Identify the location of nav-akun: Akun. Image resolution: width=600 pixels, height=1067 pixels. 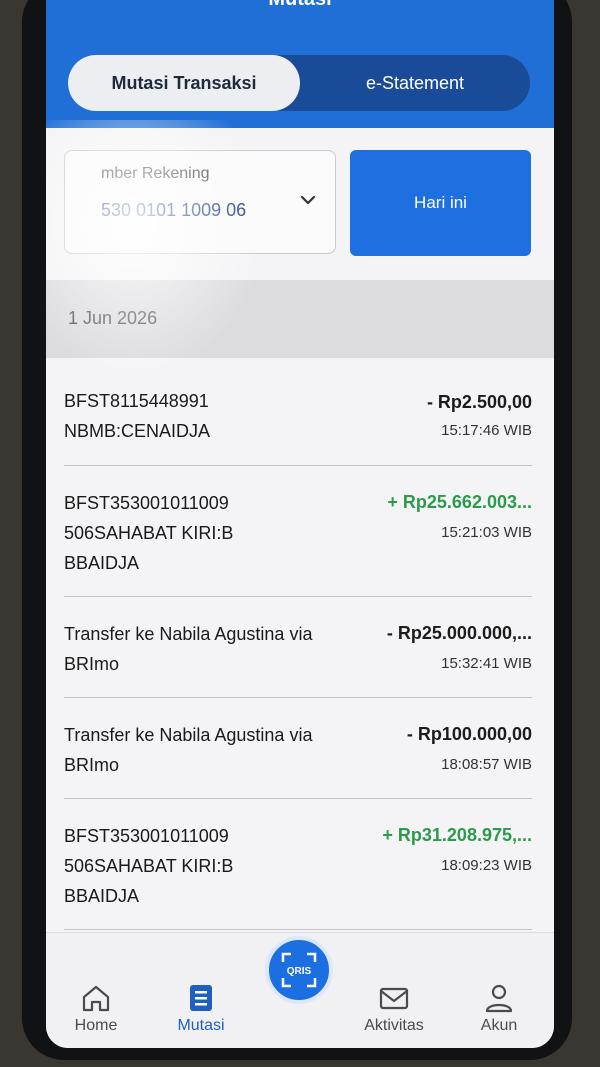
(499, 1009).